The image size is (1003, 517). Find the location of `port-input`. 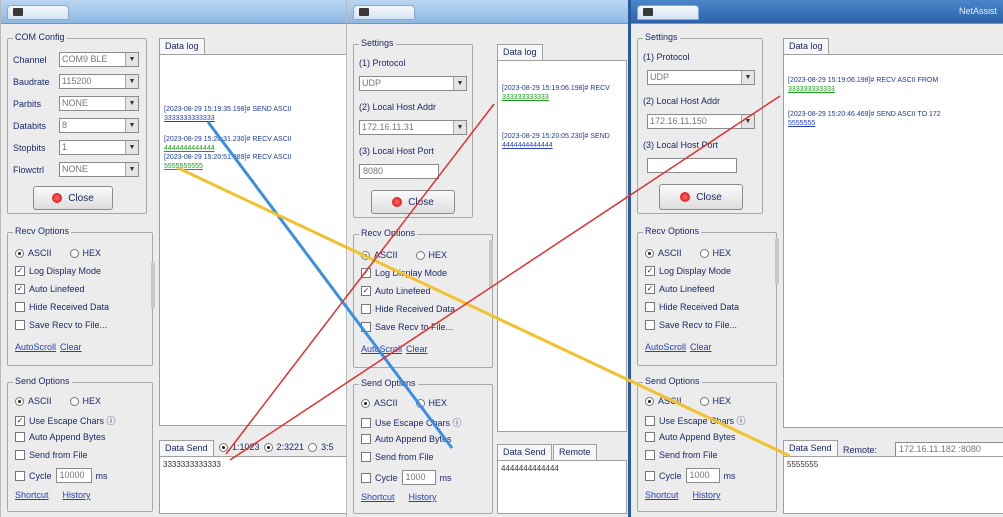

port-input is located at coordinates (692, 165).